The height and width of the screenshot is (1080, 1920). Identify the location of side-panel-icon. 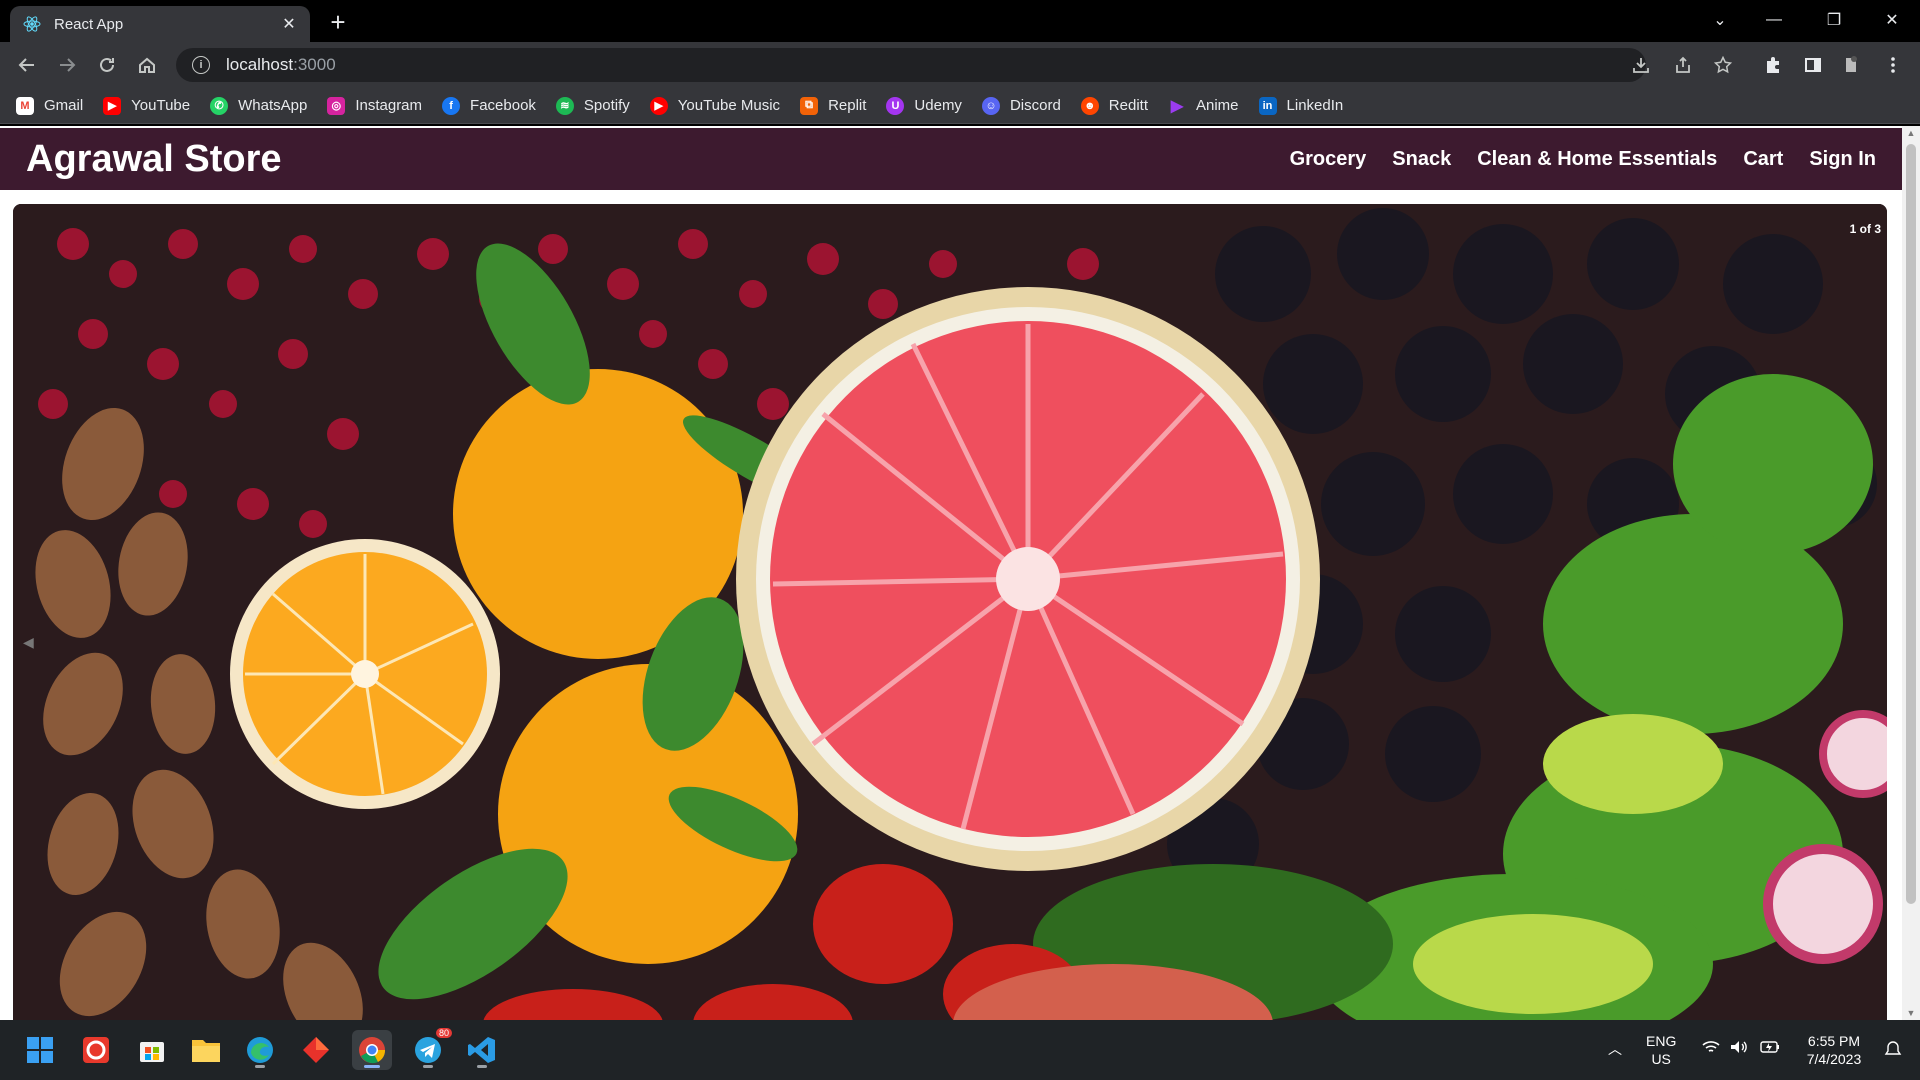
(1813, 65).